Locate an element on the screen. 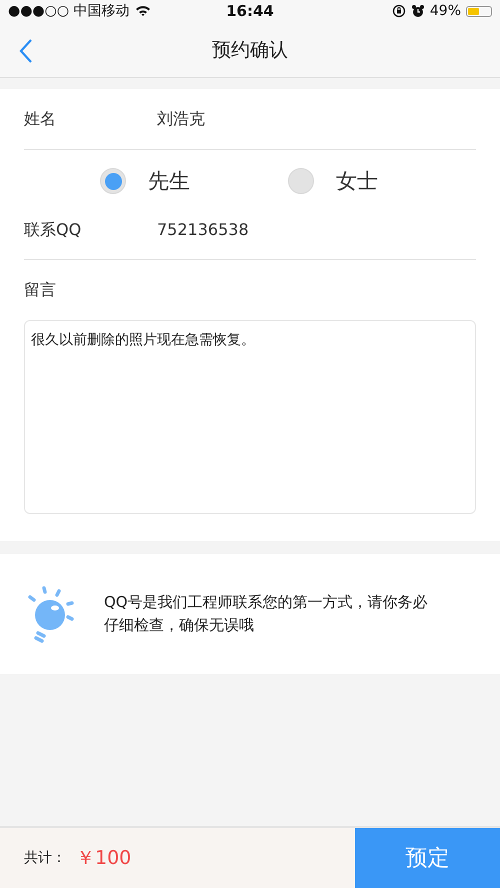 The width and height of the screenshot is (500, 888). message-label: 留言 is located at coordinates (40, 290).